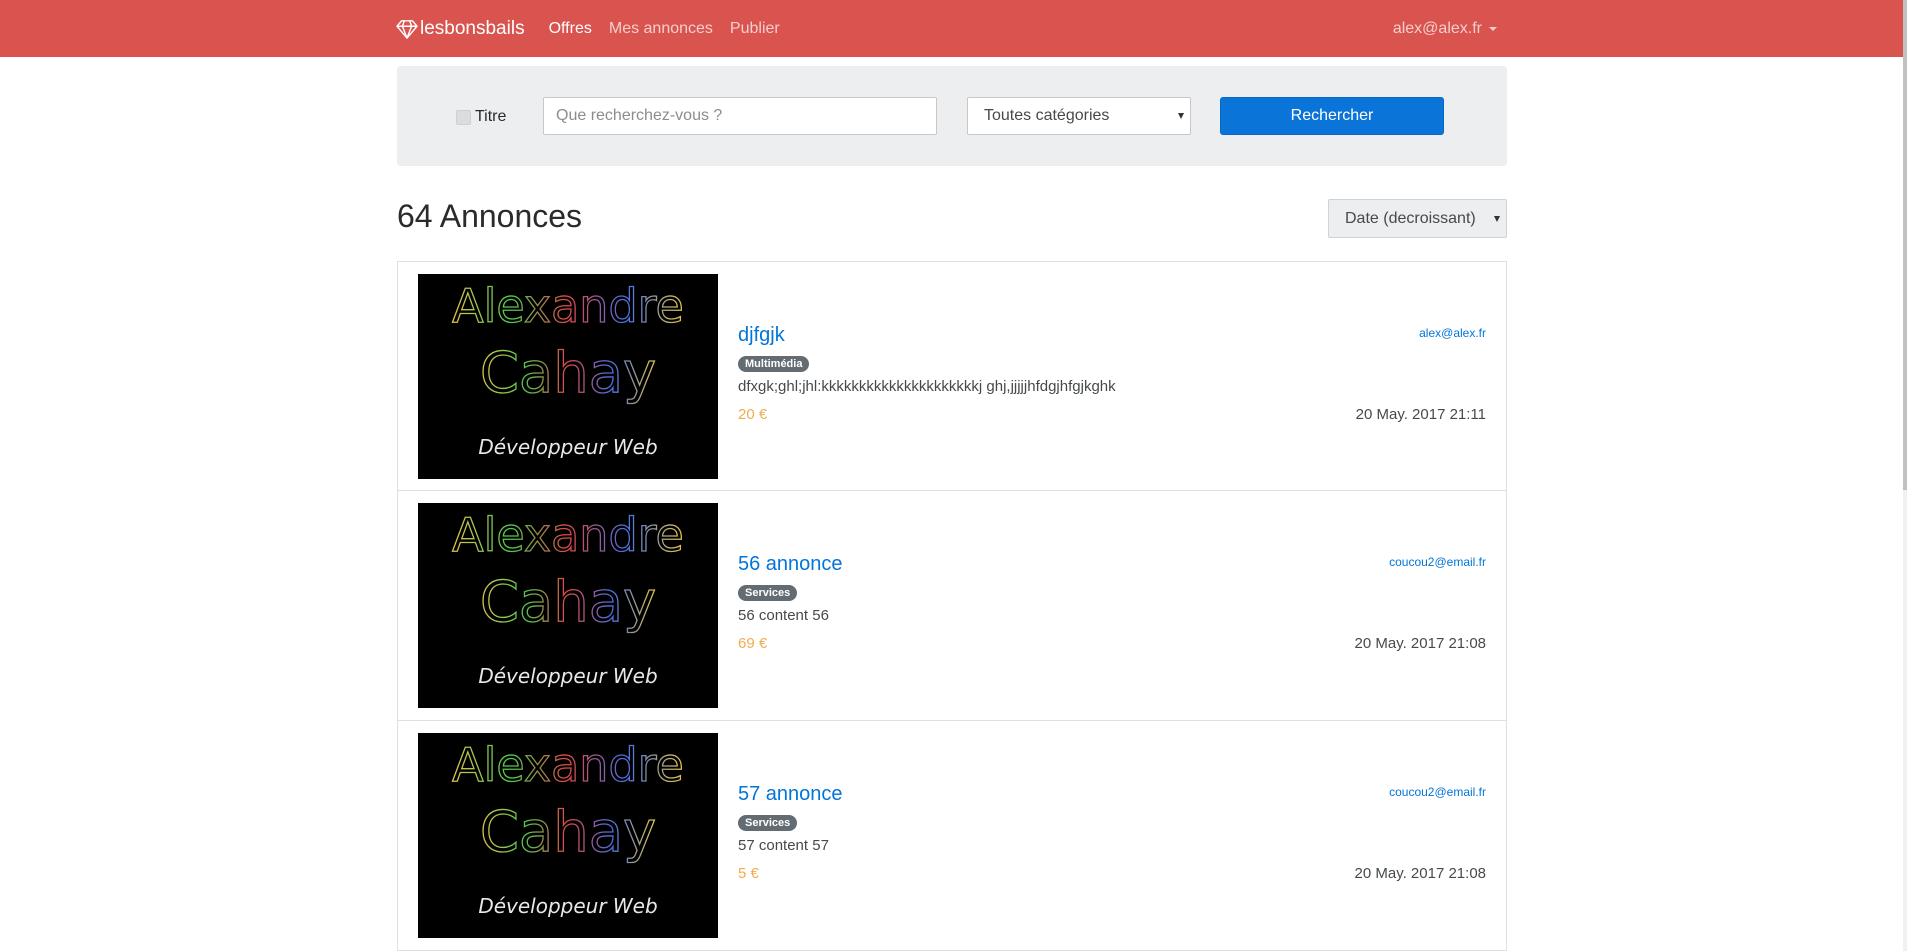 This screenshot has width=1907, height=951. Describe the element at coordinates (1452, 333) in the screenshot. I see `listing-email: alex@alex.fr` at that location.